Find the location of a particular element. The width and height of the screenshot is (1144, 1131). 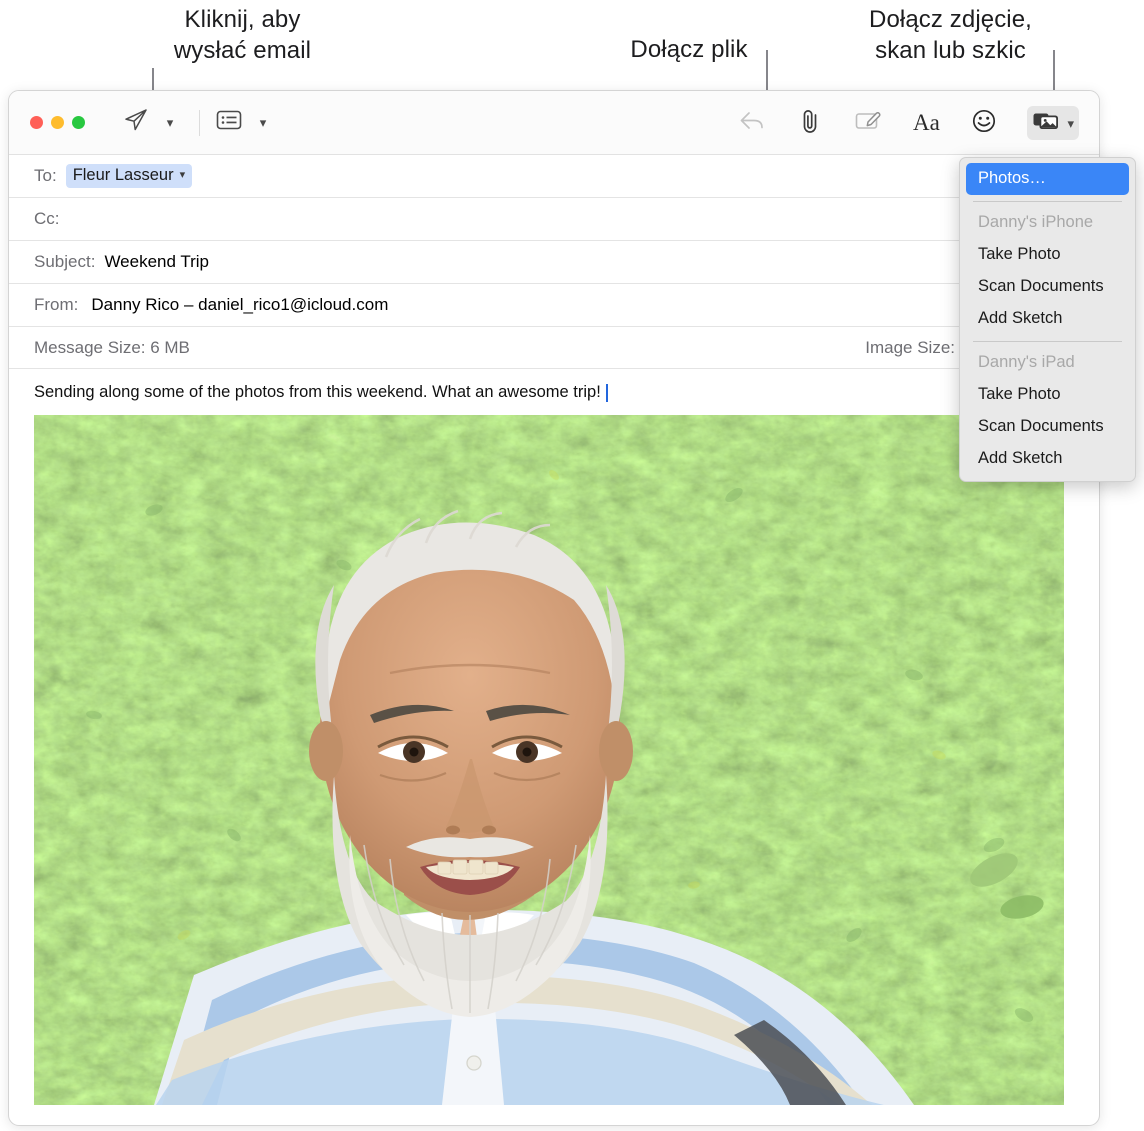

text-caret is located at coordinates (606, 392).